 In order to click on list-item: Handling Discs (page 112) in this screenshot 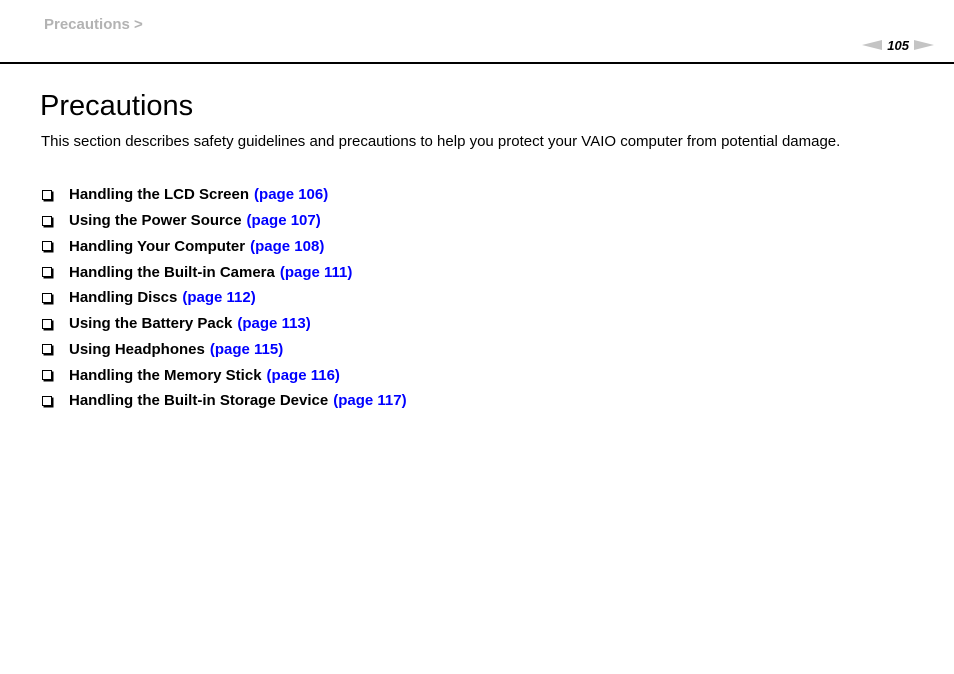, I will do `click(224, 298)`.